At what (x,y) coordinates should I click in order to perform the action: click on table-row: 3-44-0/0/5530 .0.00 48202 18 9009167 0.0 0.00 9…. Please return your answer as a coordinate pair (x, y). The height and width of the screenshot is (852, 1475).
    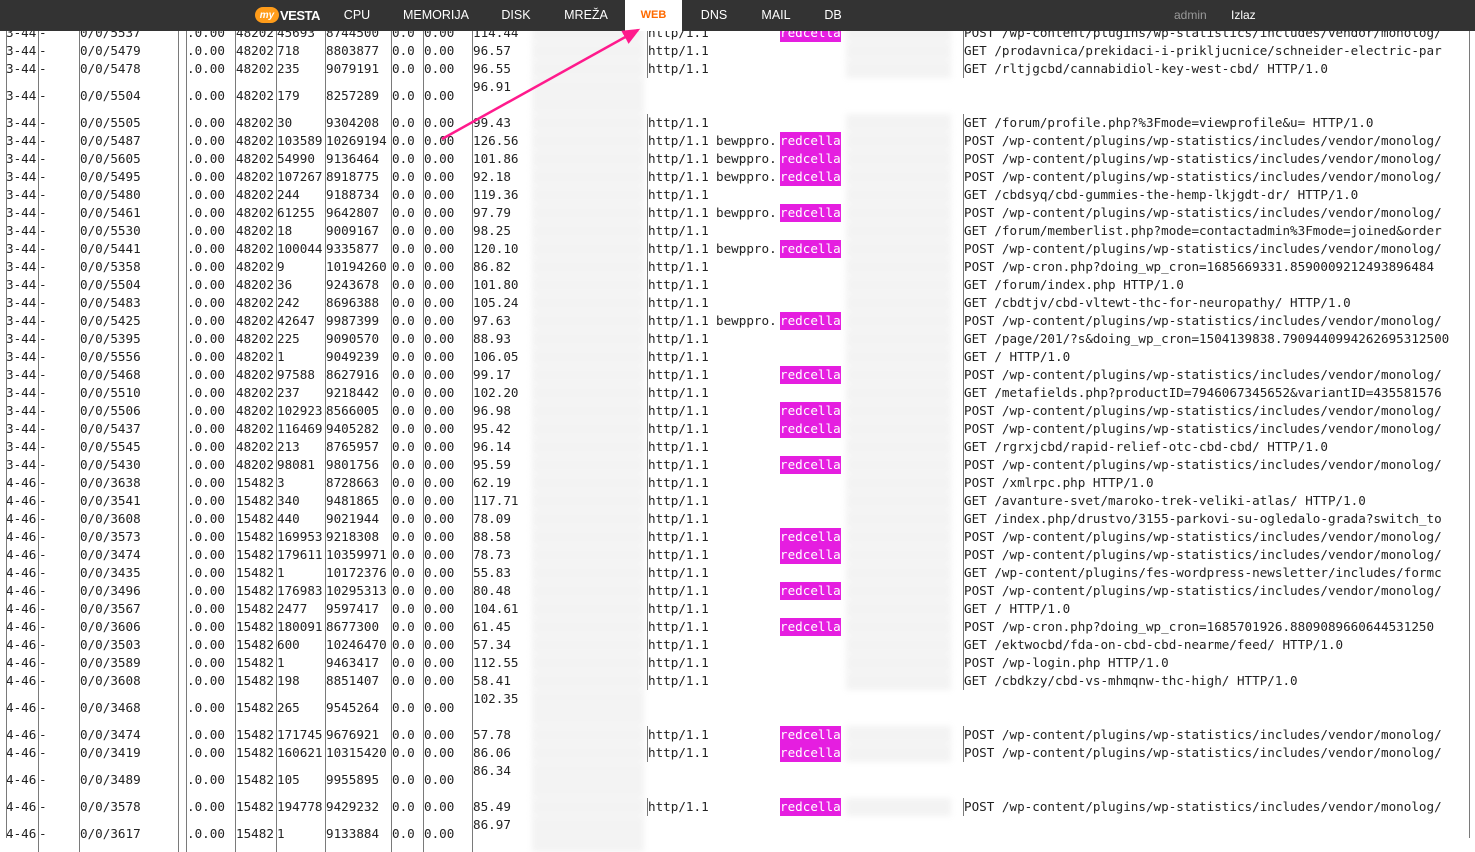
    Looking at the image, I should click on (737, 231).